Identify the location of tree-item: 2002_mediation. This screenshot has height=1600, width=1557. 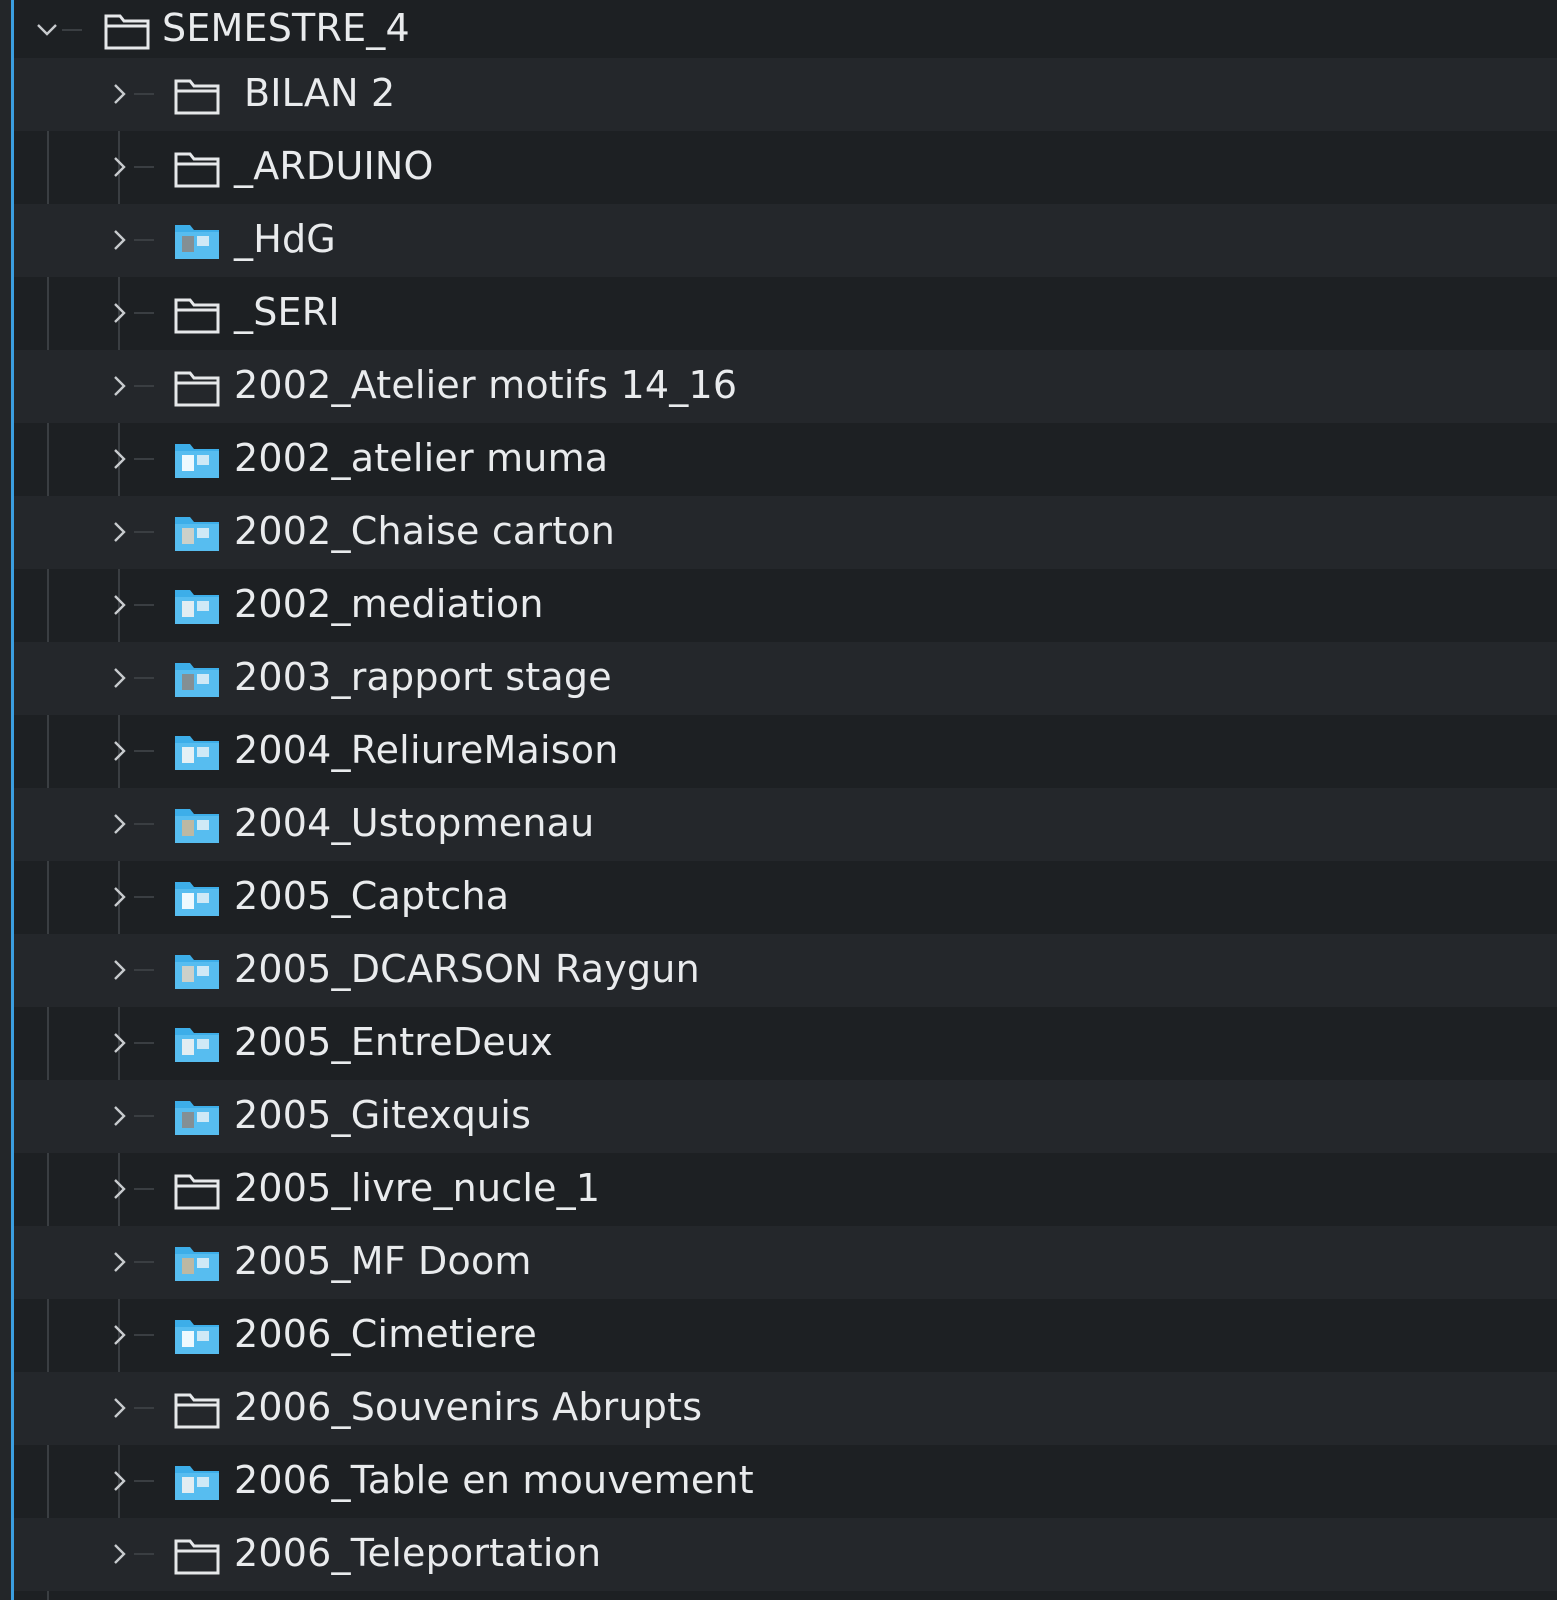
(785, 605).